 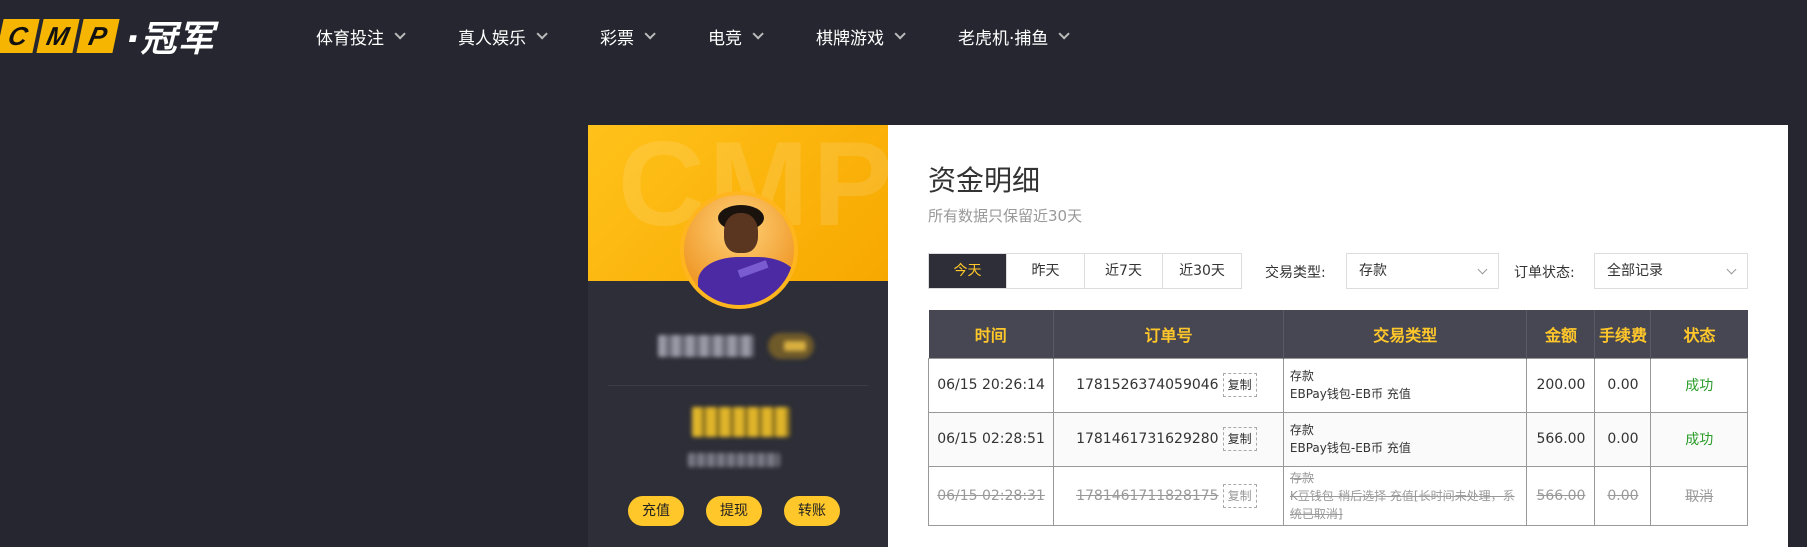 What do you see at coordinates (492, 38) in the screenshot?
I see `nav-item-label: 真人娱乐` at bounding box center [492, 38].